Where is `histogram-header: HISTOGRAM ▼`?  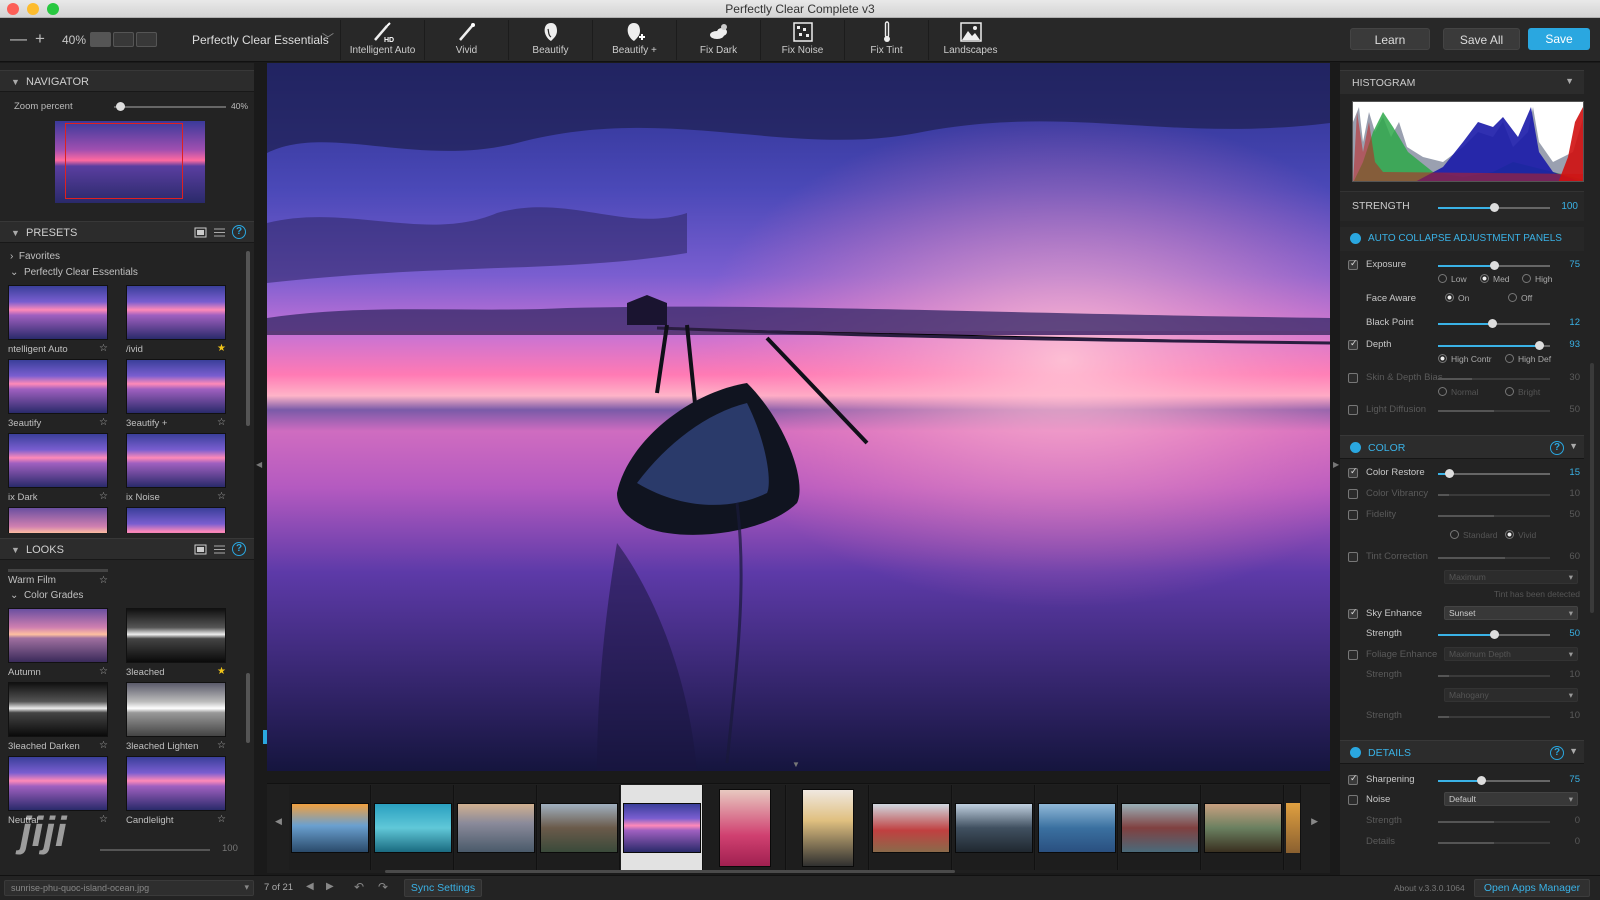
histogram-header: HISTOGRAM ▼ is located at coordinates (1462, 82).